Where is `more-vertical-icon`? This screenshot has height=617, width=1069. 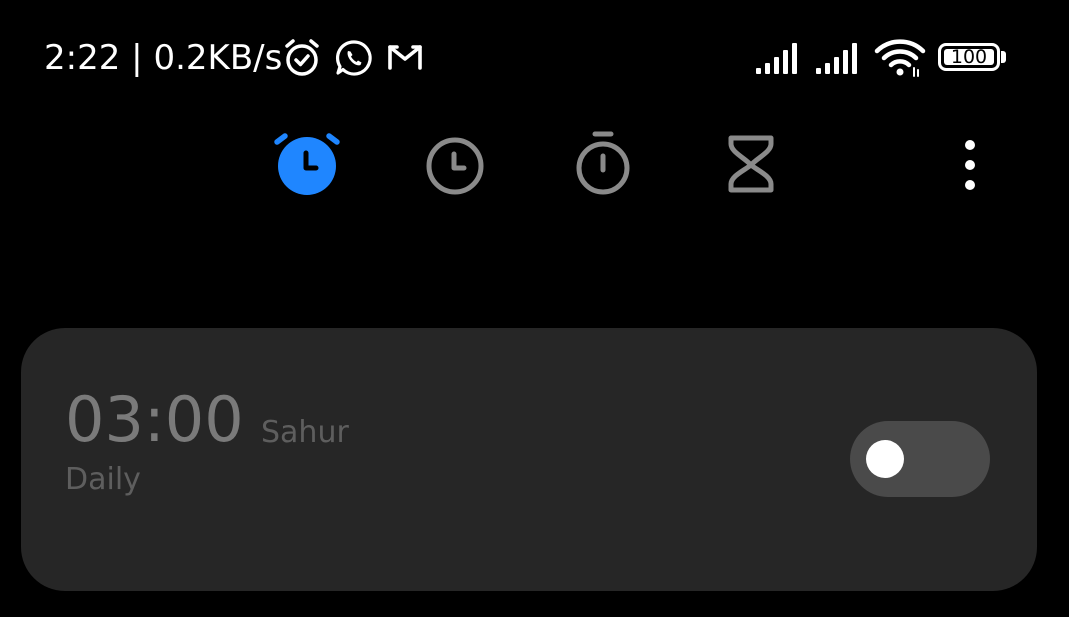 more-vertical-icon is located at coordinates (970, 165).